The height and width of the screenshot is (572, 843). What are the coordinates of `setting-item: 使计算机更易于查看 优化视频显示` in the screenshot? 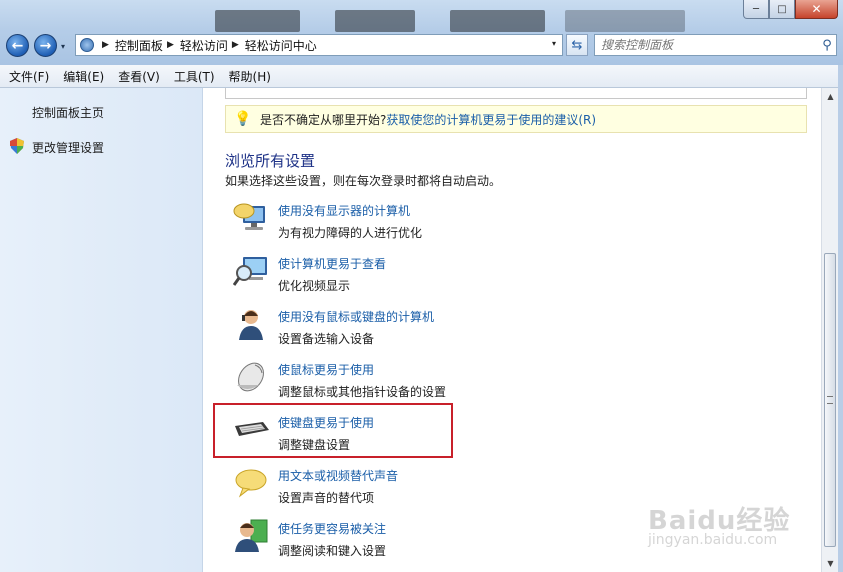 It's located at (433, 276).